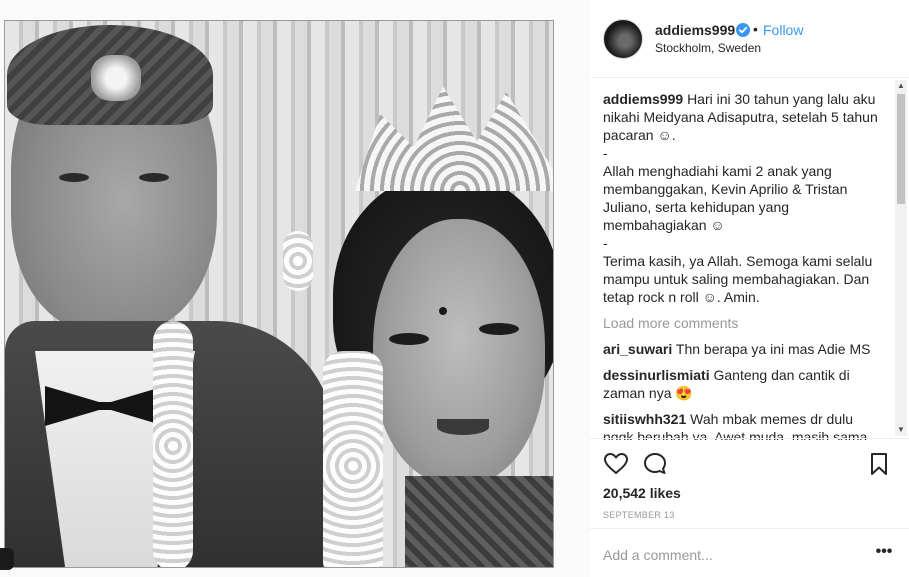 This screenshot has width=909, height=577. I want to click on bride-eye-right, so click(499, 329).